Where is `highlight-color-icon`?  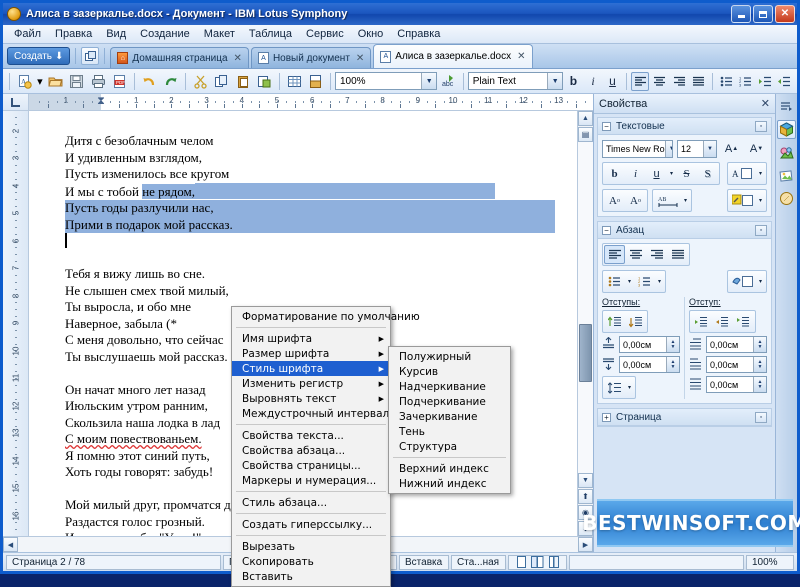 highlight-color-icon is located at coordinates (742, 200).